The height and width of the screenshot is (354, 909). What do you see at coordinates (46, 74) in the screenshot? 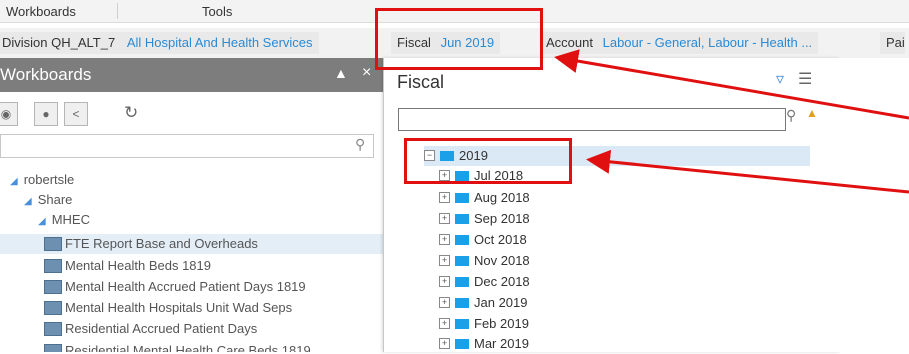
I see `workboards-title: Workboards` at bounding box center [46, 74].